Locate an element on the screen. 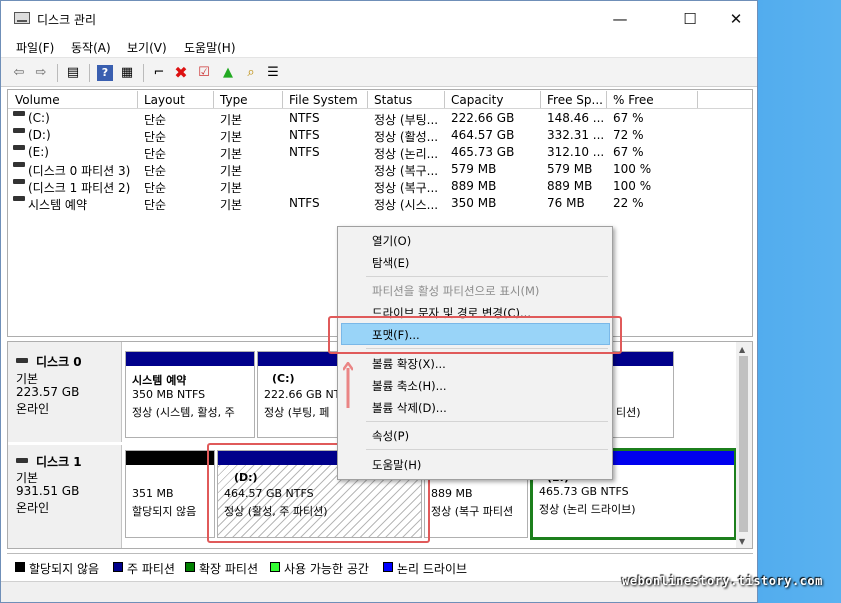 This screenshot has width=841, height=603. disk-management-icon is located at coordinates (22, 18).